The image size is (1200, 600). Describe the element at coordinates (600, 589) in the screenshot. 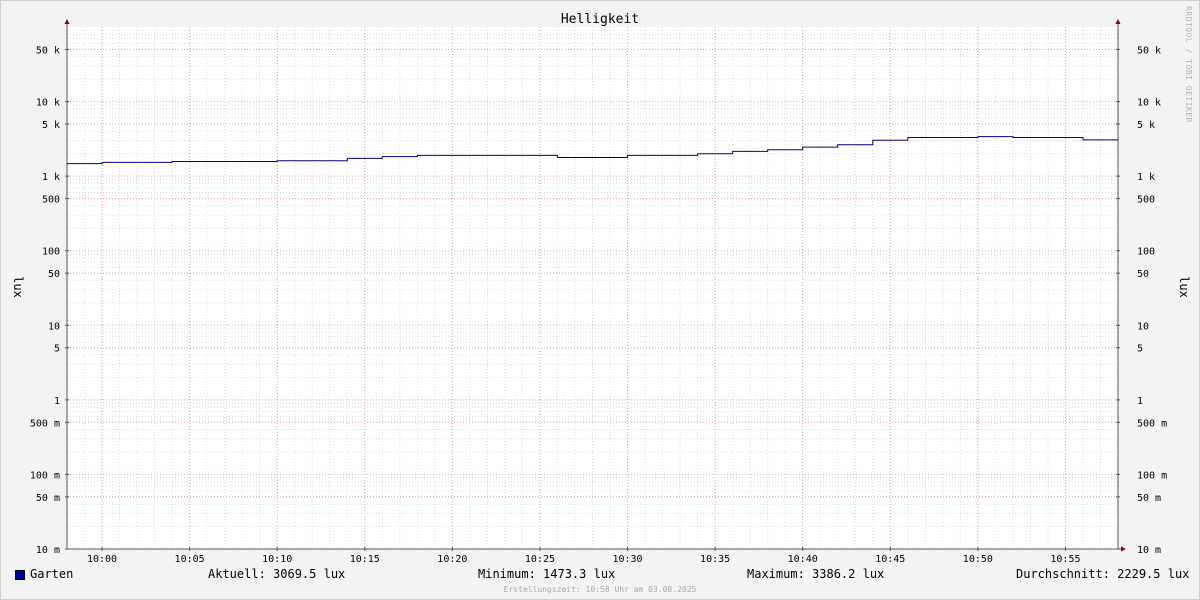

I see `creation-timestamp: Erstellungszeit: 10:58 Uhr am 03.08.2025` at that location.